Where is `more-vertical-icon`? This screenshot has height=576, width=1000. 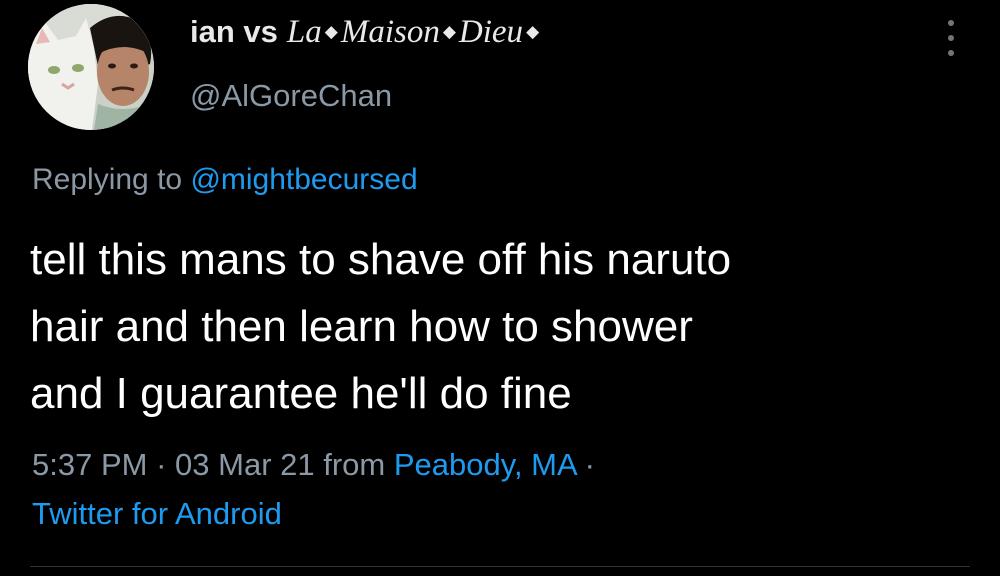 more-vertical-icon is located at coordinates (951, 38).